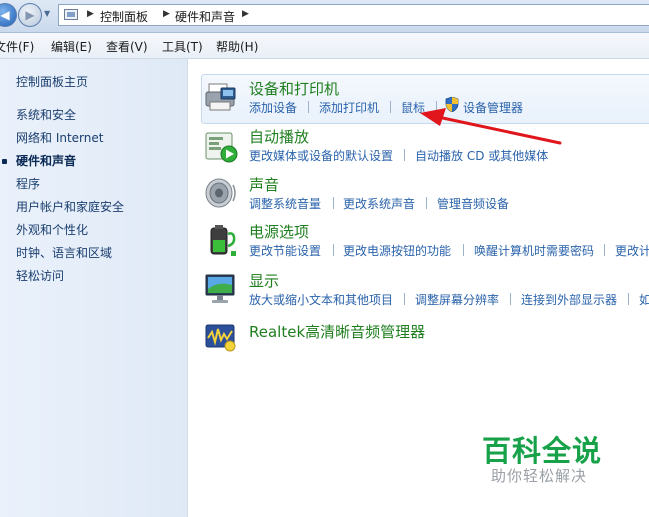 Image resolution: width=649 pixels, height=517 pixels. Describe the element at coordinates (28, 183) in the screenshot. I see `sidebar-item-programs: 程序` at that location.